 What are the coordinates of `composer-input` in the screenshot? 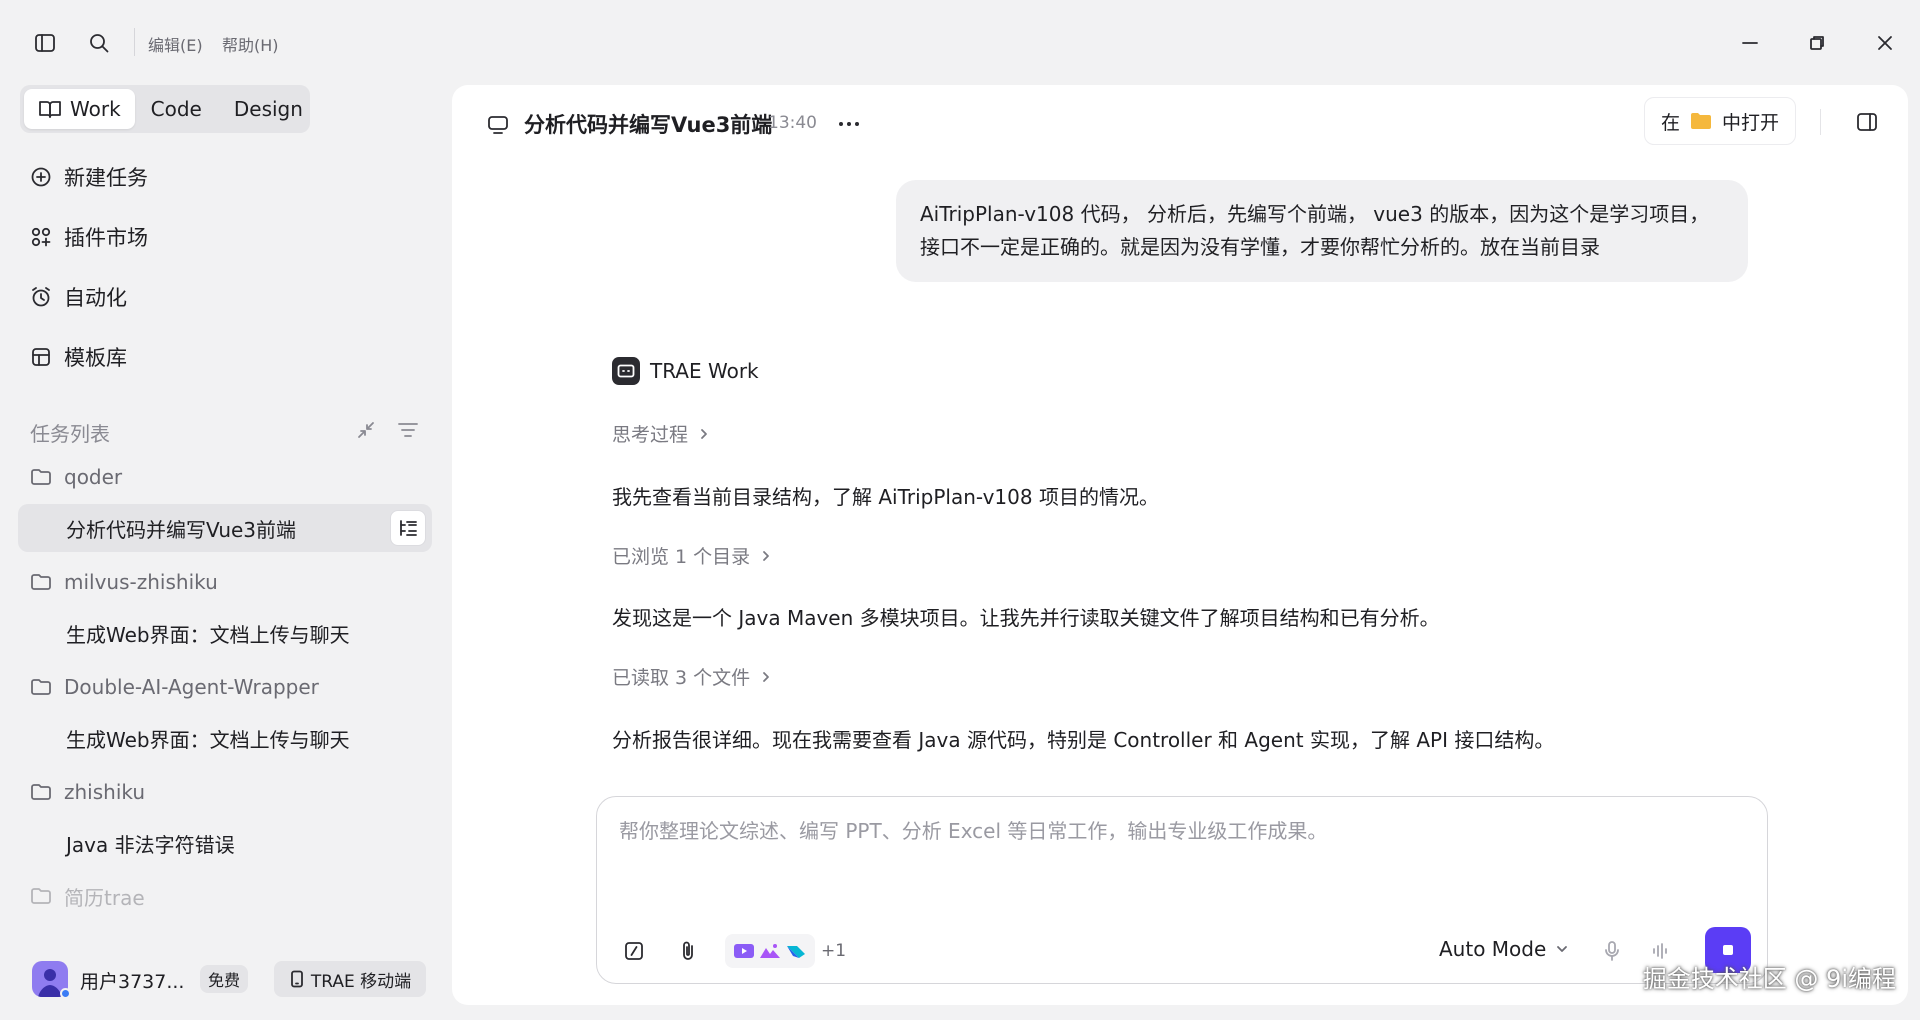 It's located at (1179, 831).